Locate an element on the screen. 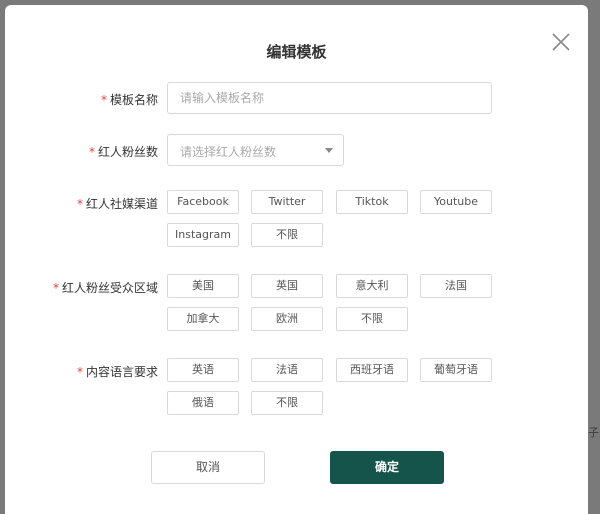 This screenshot has height=514, width=600. field-template-name: * 模板名称 is located at coordinates (296, 98).